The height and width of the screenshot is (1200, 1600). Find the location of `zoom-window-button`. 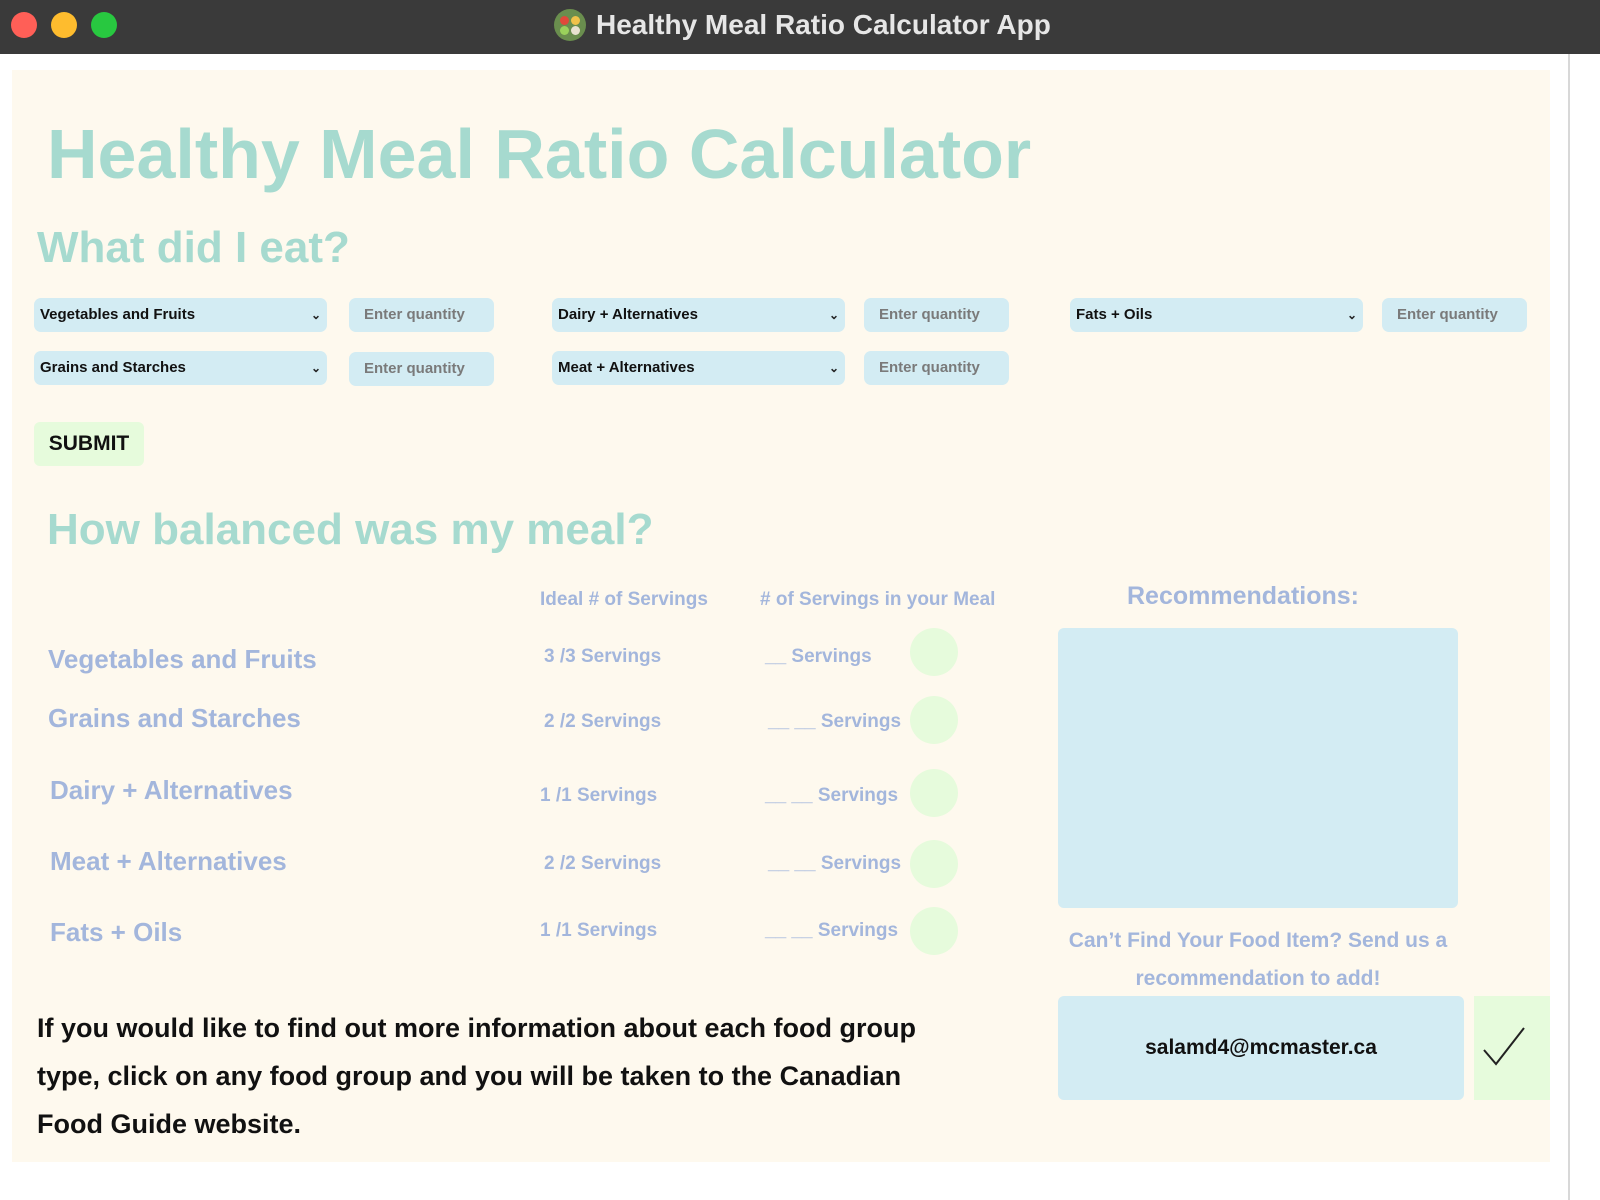

zoom-window-button is located at coordinates (104, 25).